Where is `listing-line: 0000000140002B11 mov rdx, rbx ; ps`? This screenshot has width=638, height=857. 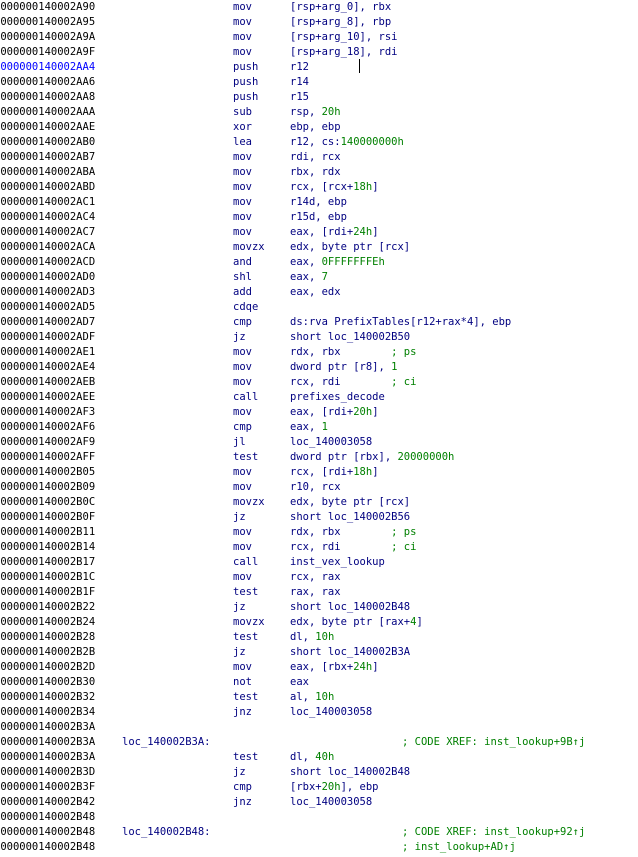
listing-line: 0000000140002B11 mov rdx, rbx ; ps is located at coordinates (319, 532).